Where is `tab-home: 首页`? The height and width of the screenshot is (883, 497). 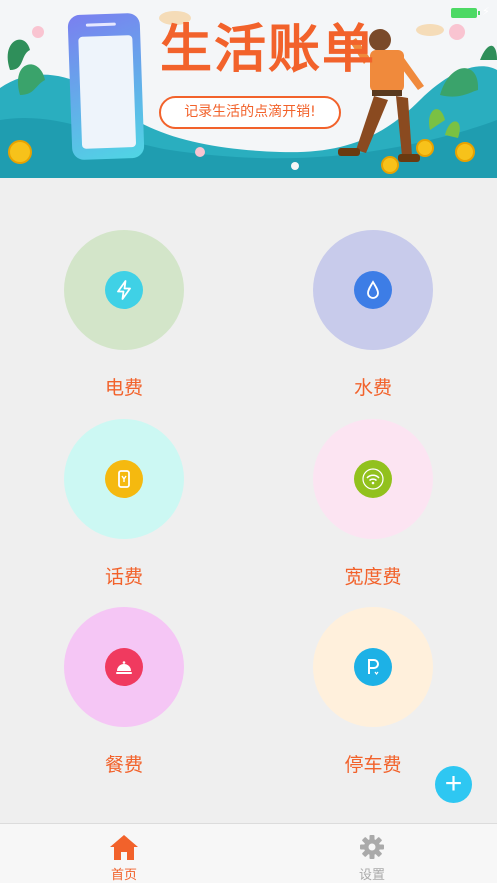 tab-home: 首页 is located at coordinates (124, 853).